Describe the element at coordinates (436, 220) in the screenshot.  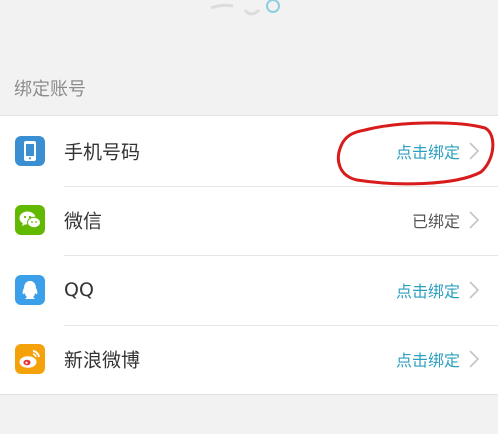
I see `bound-status: 已绑定` at that location.